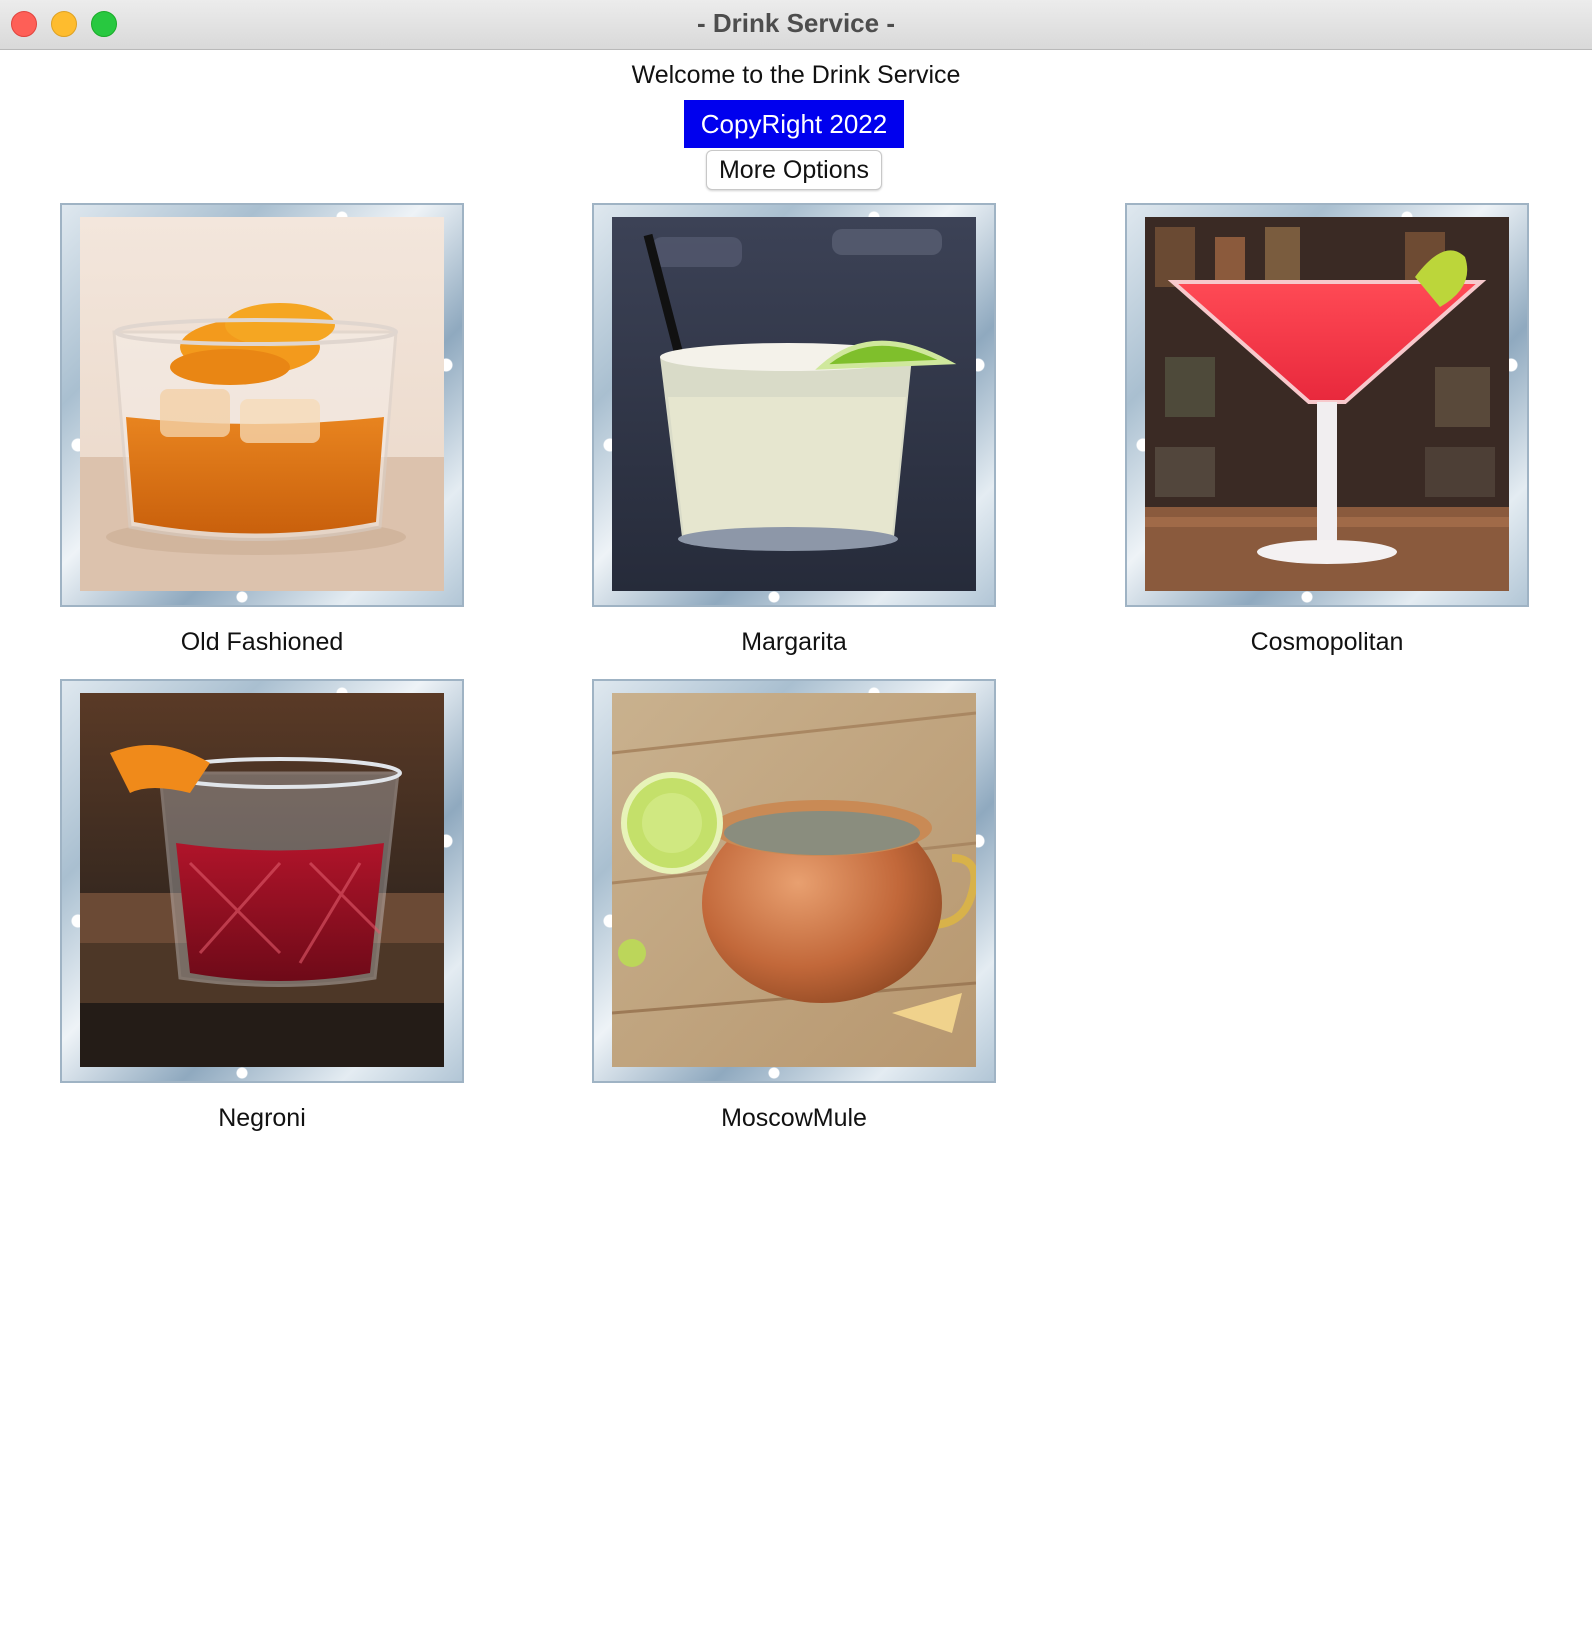  I want to click on negroni-image, so click(262, 880).